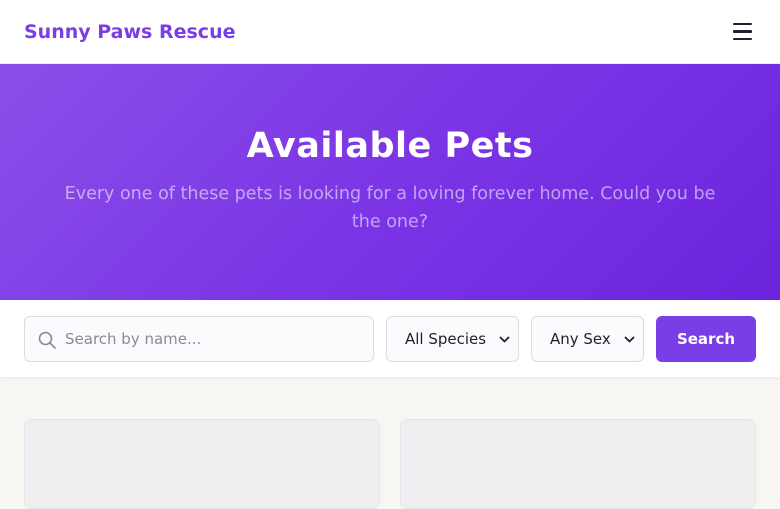 This screenshot has height=509, width=780. What do you see at coordinates (706, 339) in the screenshot?
I see `search-button: Search` at bounding box center [706, 339].